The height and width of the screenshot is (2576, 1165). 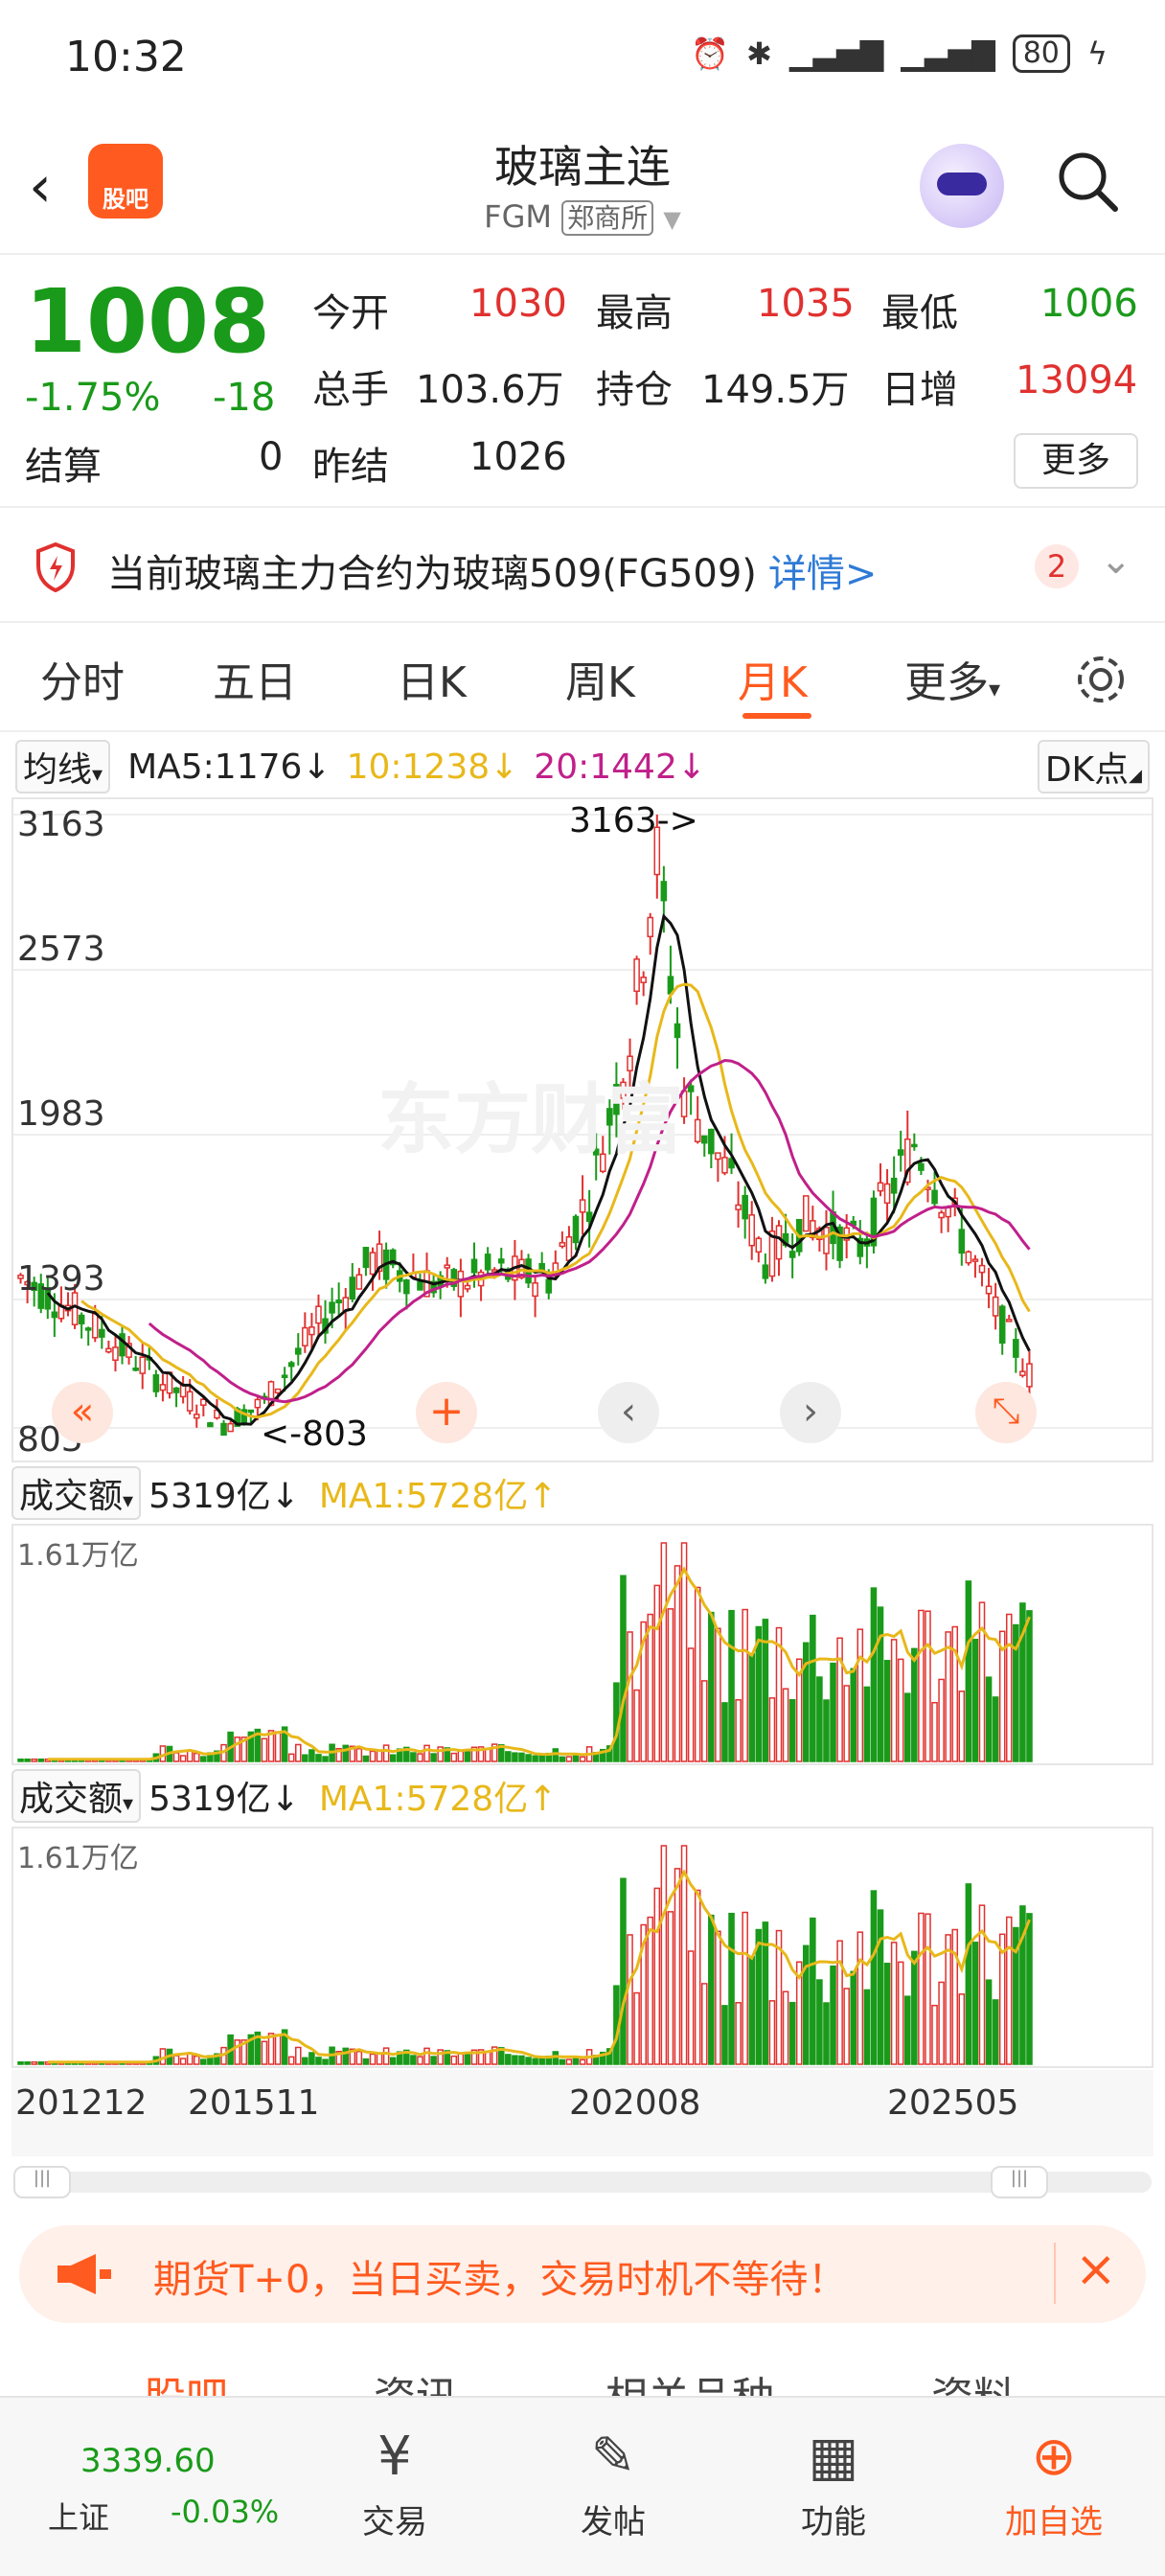 I want to click on nav-post-label: 发帖, so click(x=613, y=2522).